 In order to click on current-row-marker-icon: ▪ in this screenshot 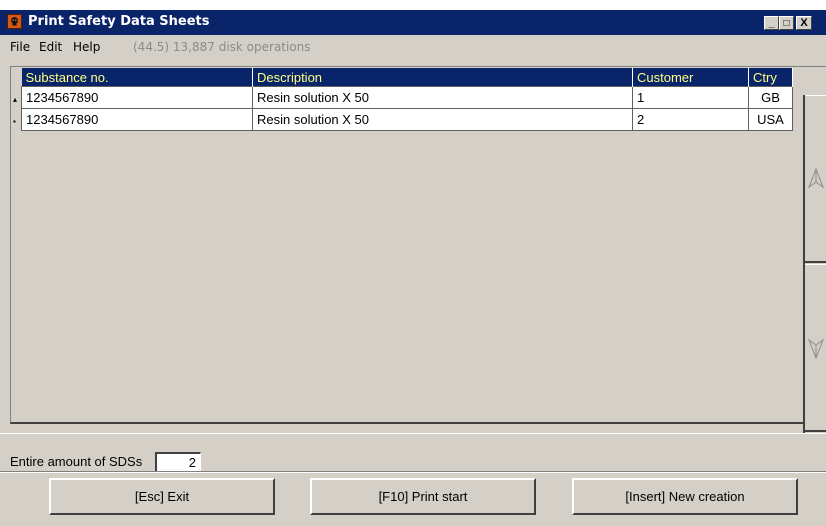, I will do `click(14, 121)`.